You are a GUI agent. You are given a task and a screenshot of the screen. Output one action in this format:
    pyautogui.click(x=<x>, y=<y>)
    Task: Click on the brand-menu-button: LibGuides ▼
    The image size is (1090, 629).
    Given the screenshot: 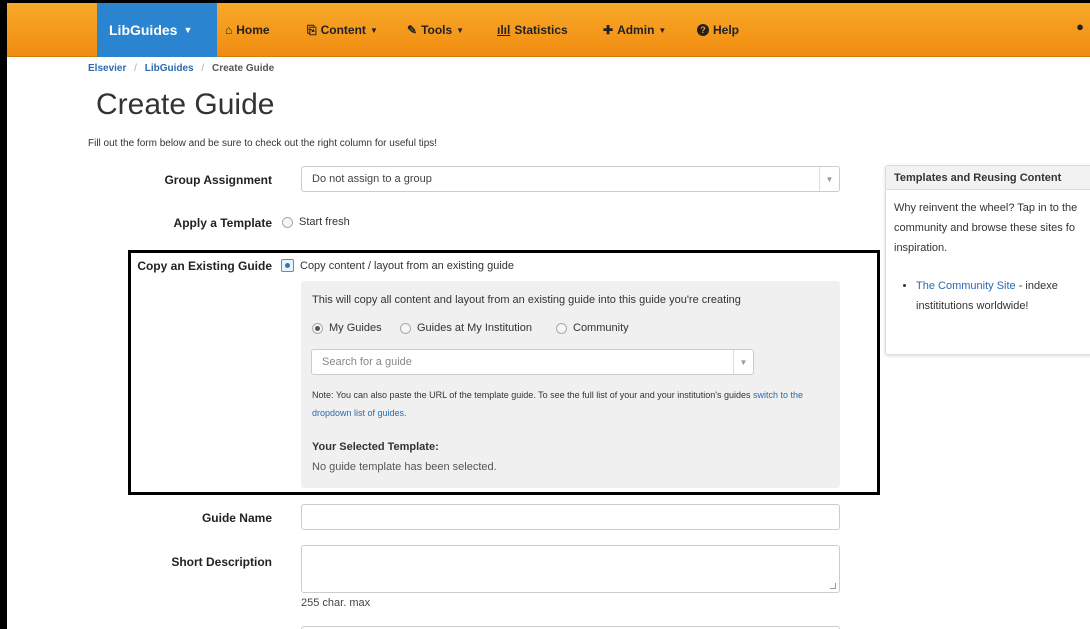 What is the action you would take?
    pyautogui.click(x=157, y=30)
    